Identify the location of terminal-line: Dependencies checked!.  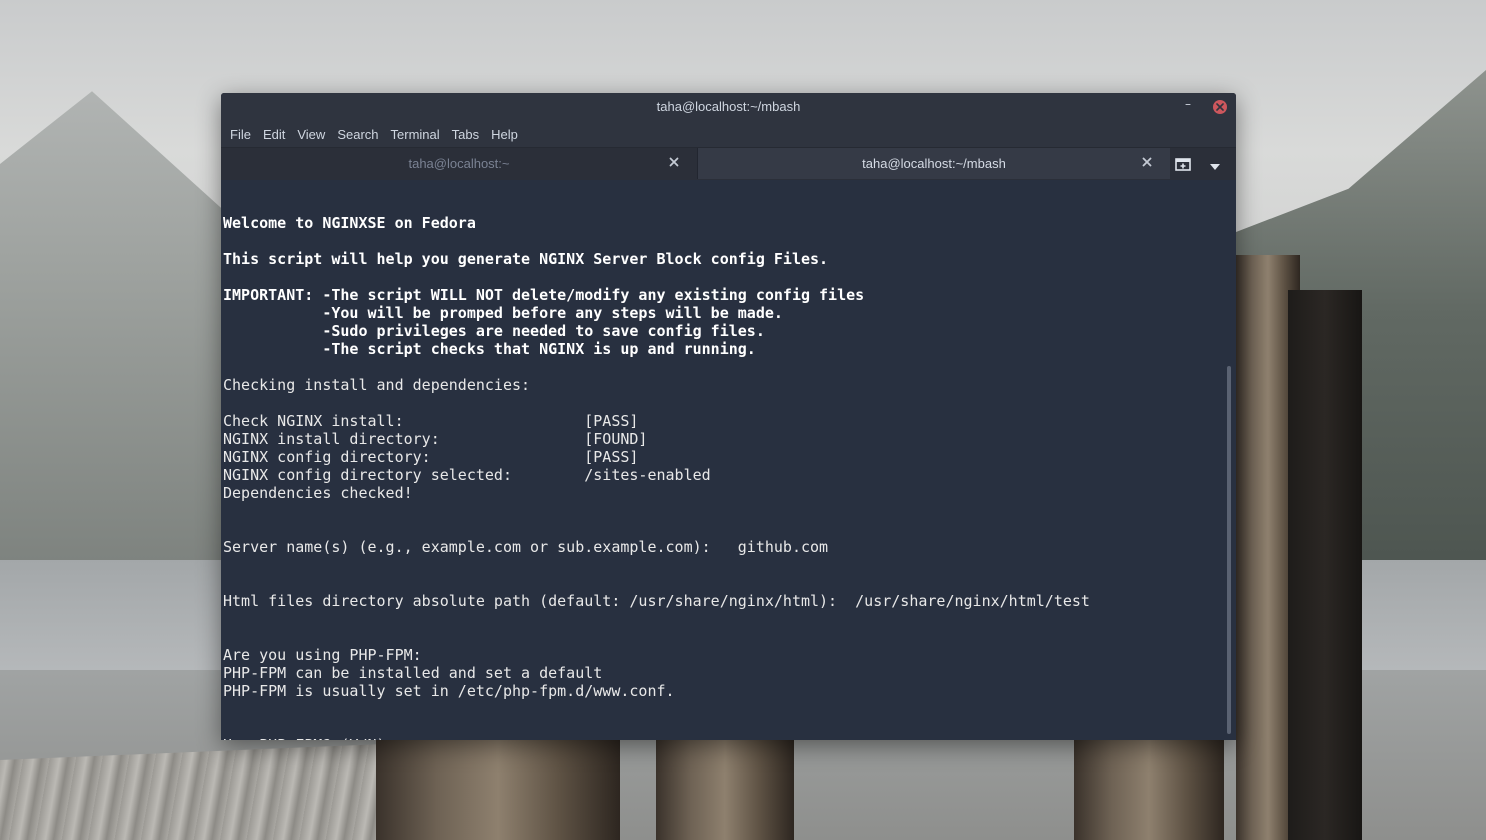
(318, 493).